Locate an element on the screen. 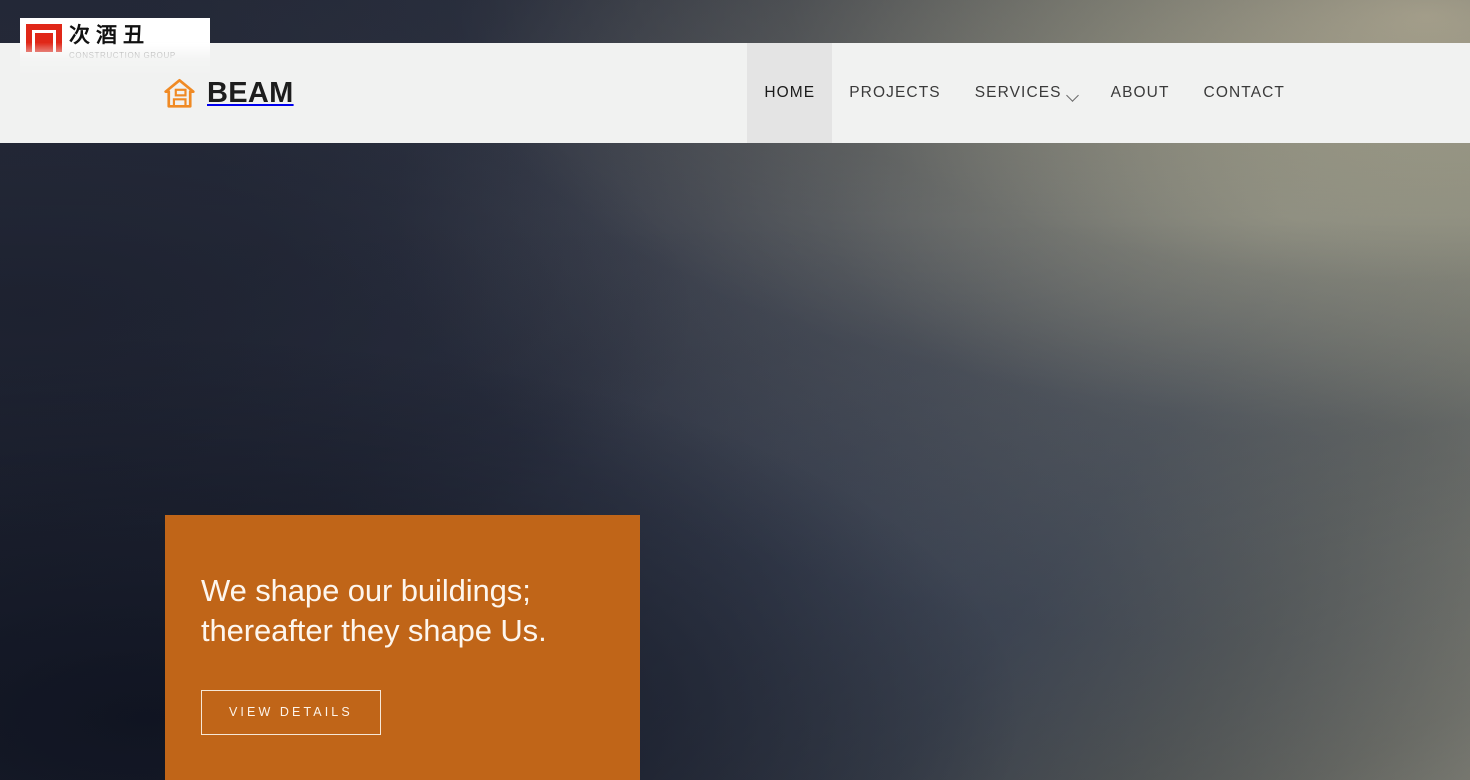 This screenshot has width=1470, height=780. nav-item-services-label: SERVICES is located at coordinates (1018, 92).